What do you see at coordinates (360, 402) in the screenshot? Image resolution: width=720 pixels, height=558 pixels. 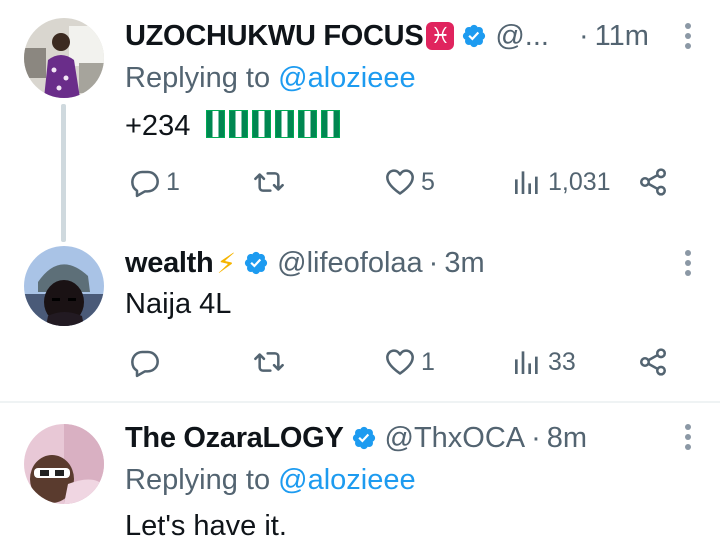 I see `divider` at bounding box center [360, 402].